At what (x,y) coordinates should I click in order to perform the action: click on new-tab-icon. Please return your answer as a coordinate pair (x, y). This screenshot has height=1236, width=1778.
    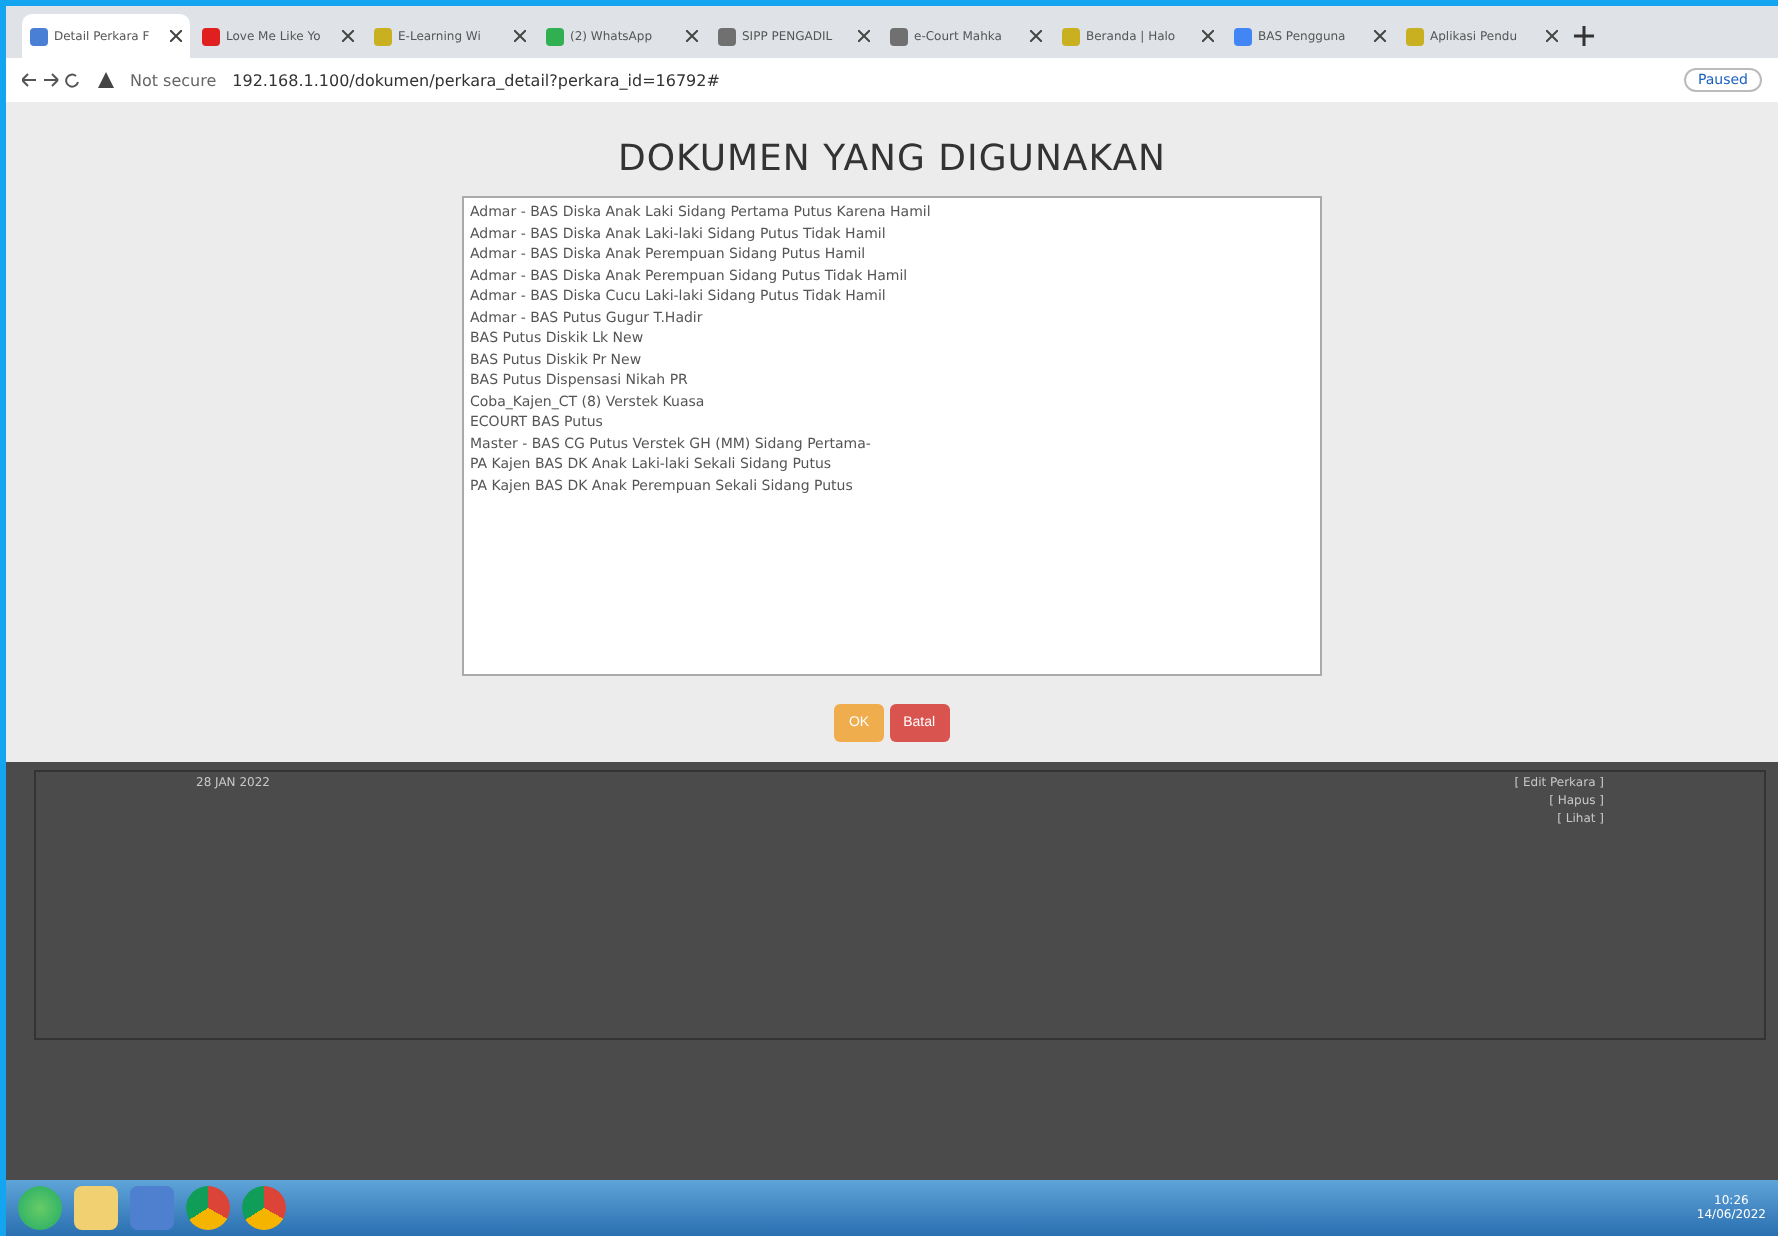
    Looking at the image, I should click on (1584, 36).